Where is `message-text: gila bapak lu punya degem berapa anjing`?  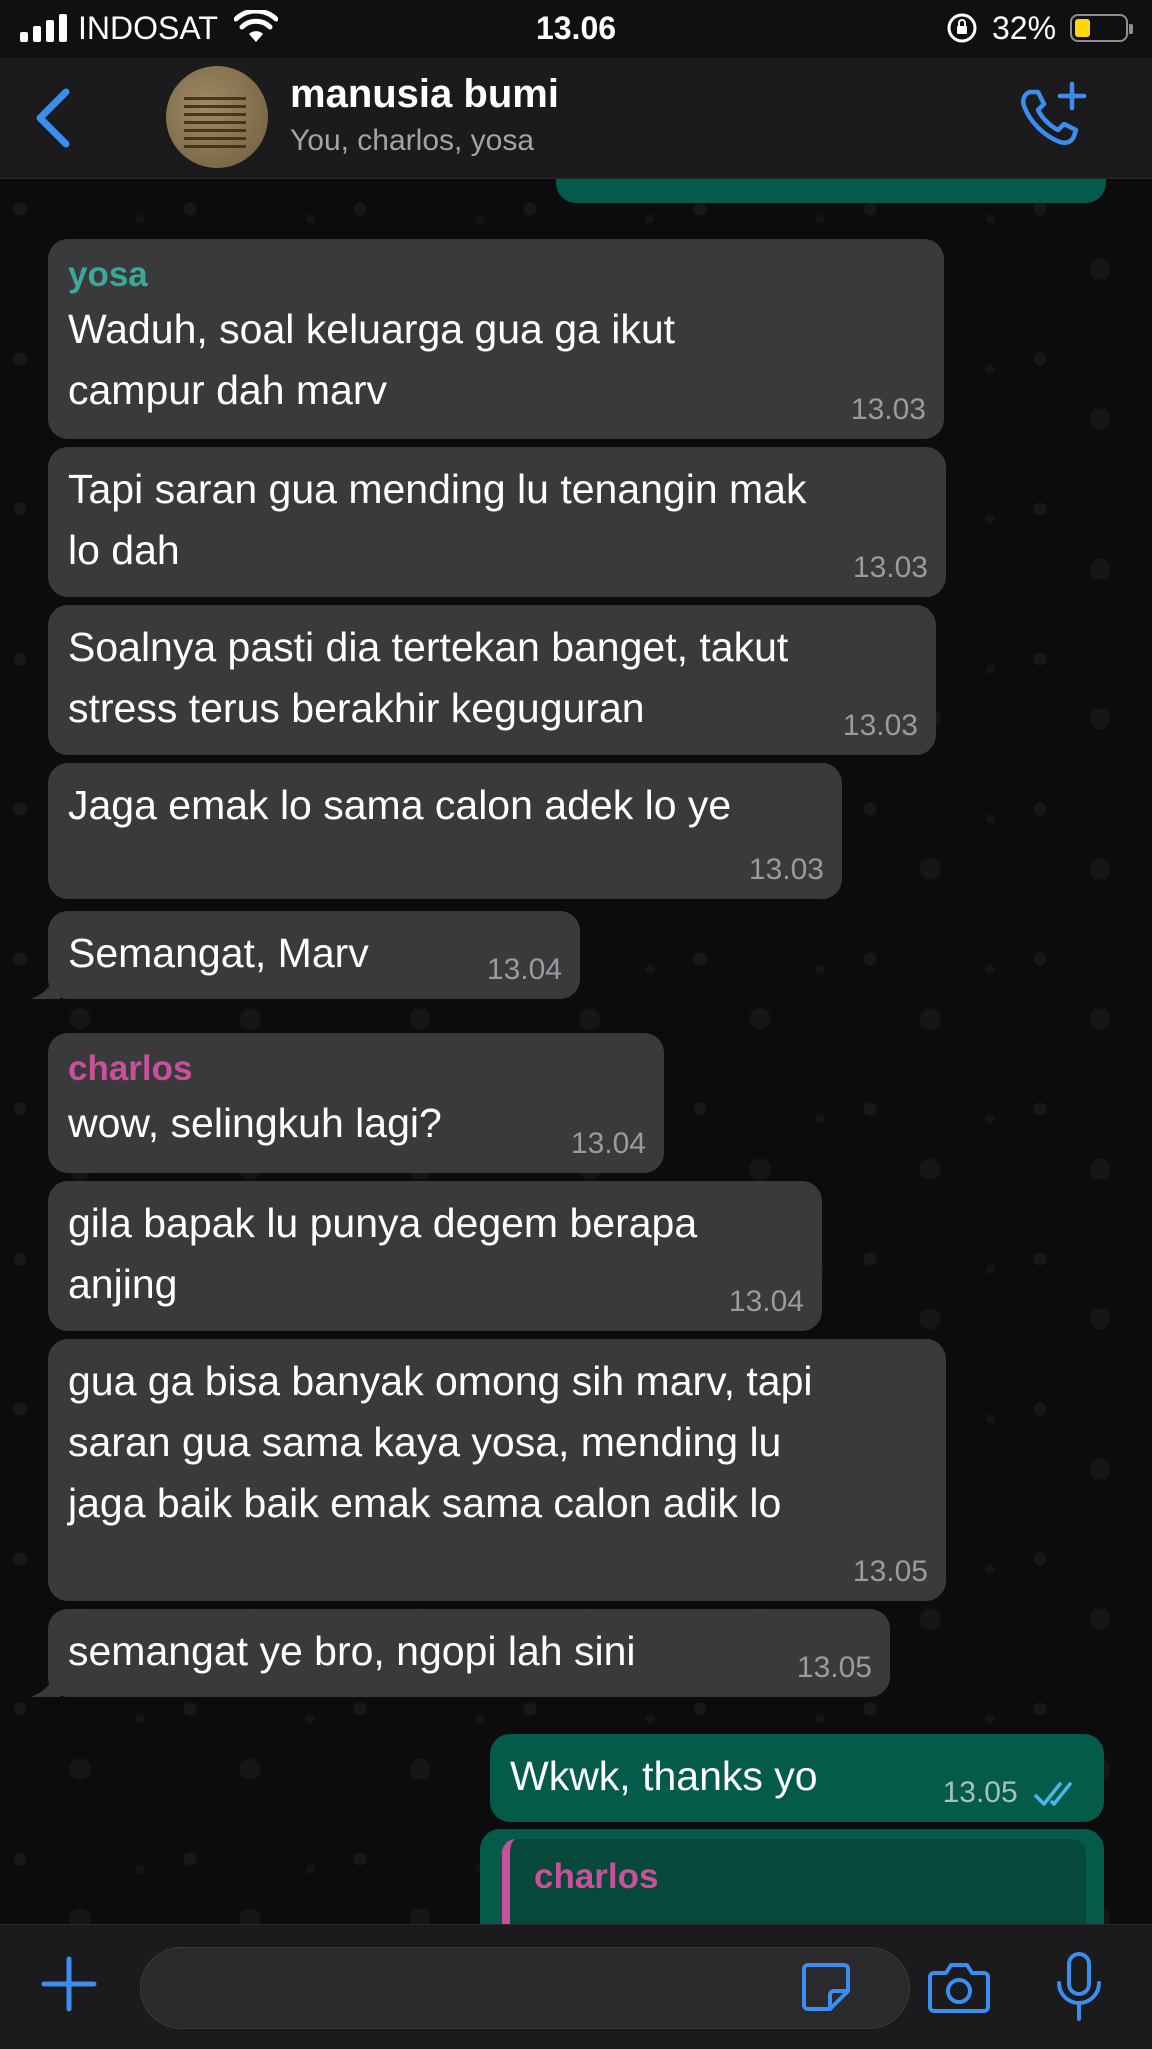
message-text: gila bapak lu punya degem berapa anjing is located at coordinates (383, 1253).